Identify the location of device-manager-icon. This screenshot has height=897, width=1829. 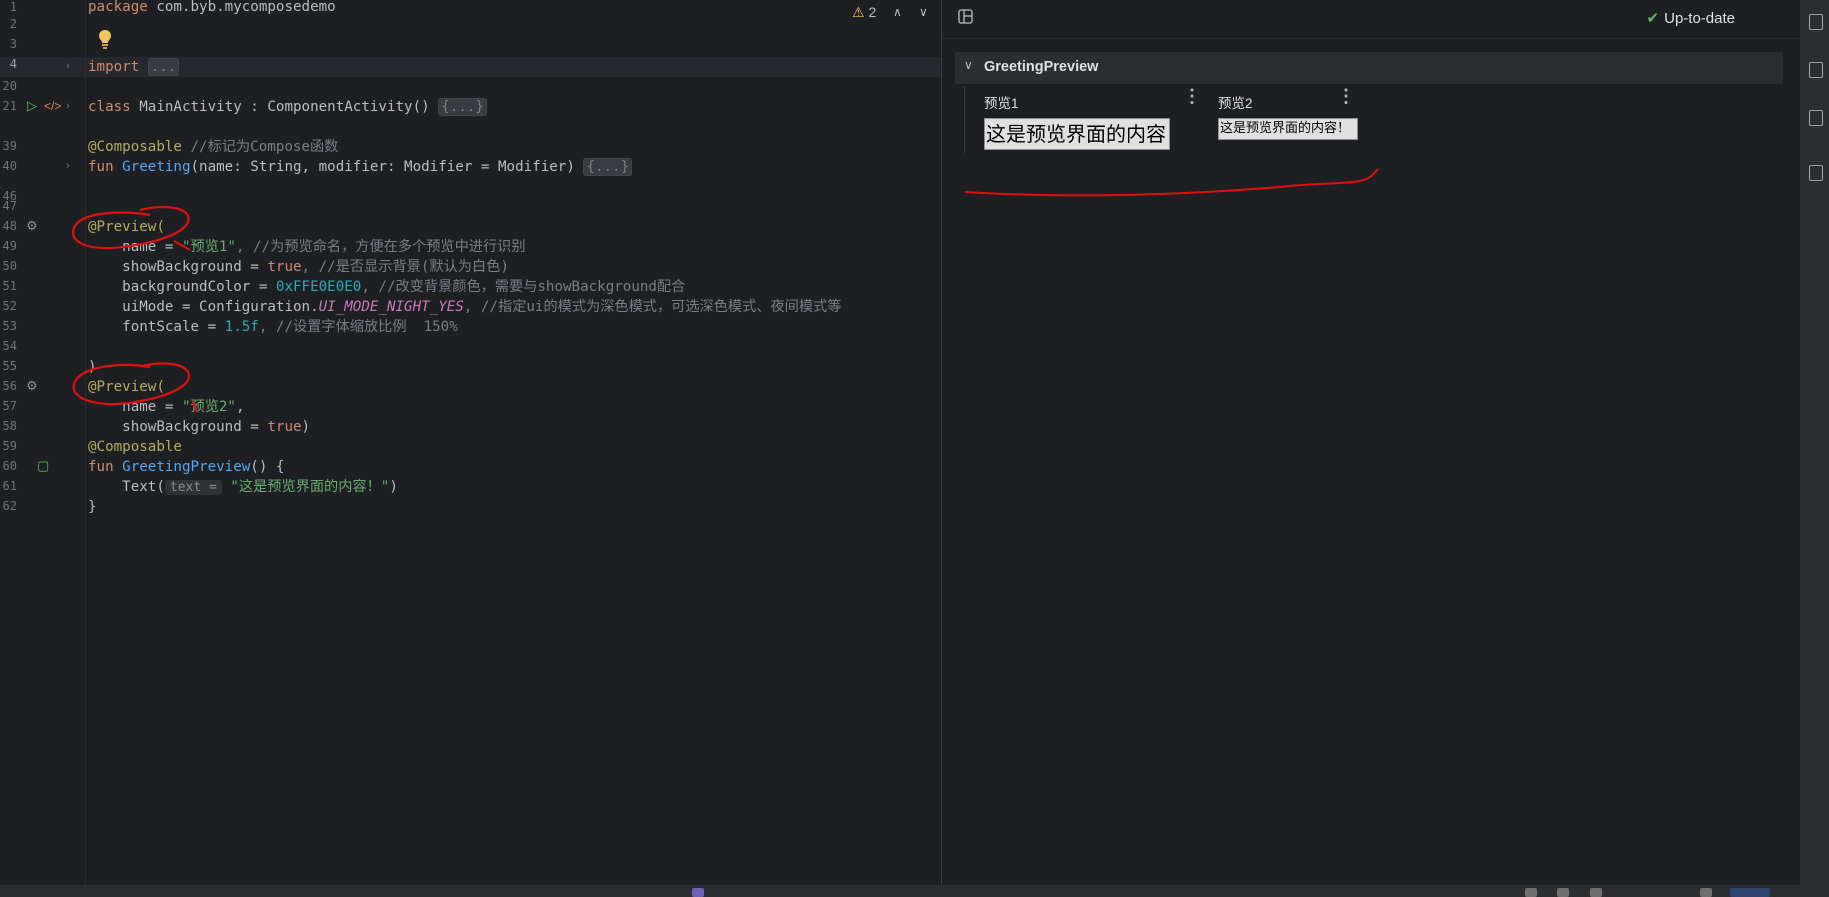
(1816, 70).